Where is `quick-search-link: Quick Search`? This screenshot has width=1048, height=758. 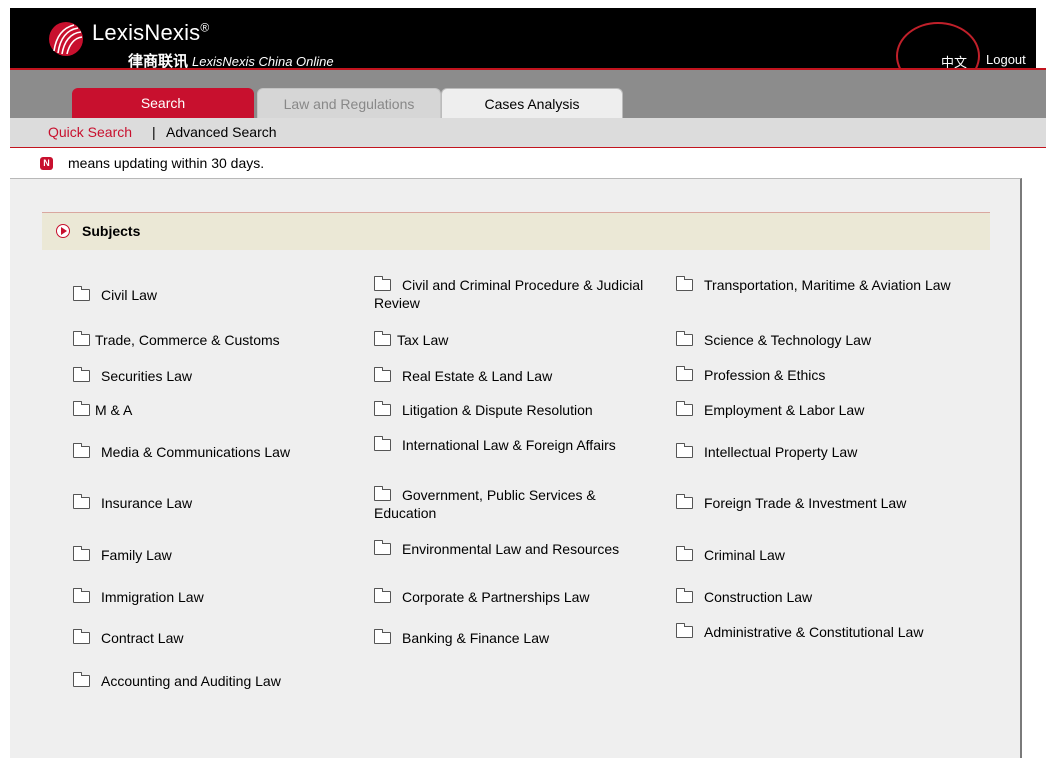 quick-search-link: Quick Search is located at coordinates (90, 132).